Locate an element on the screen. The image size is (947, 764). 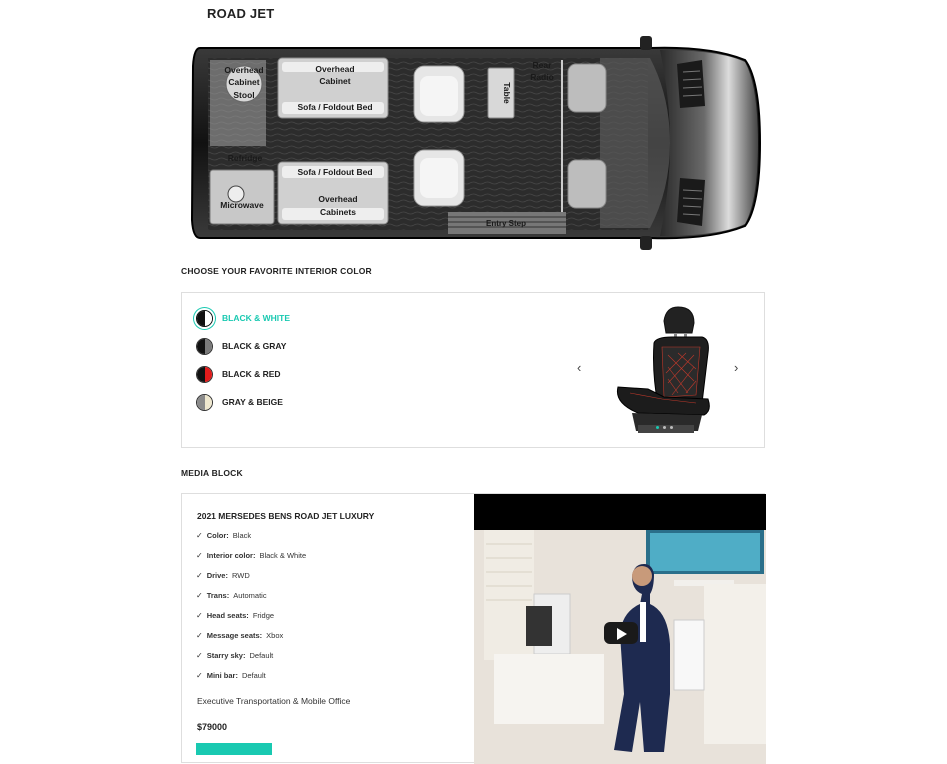
svg-text: Radio is located at coordinates (542, 77).